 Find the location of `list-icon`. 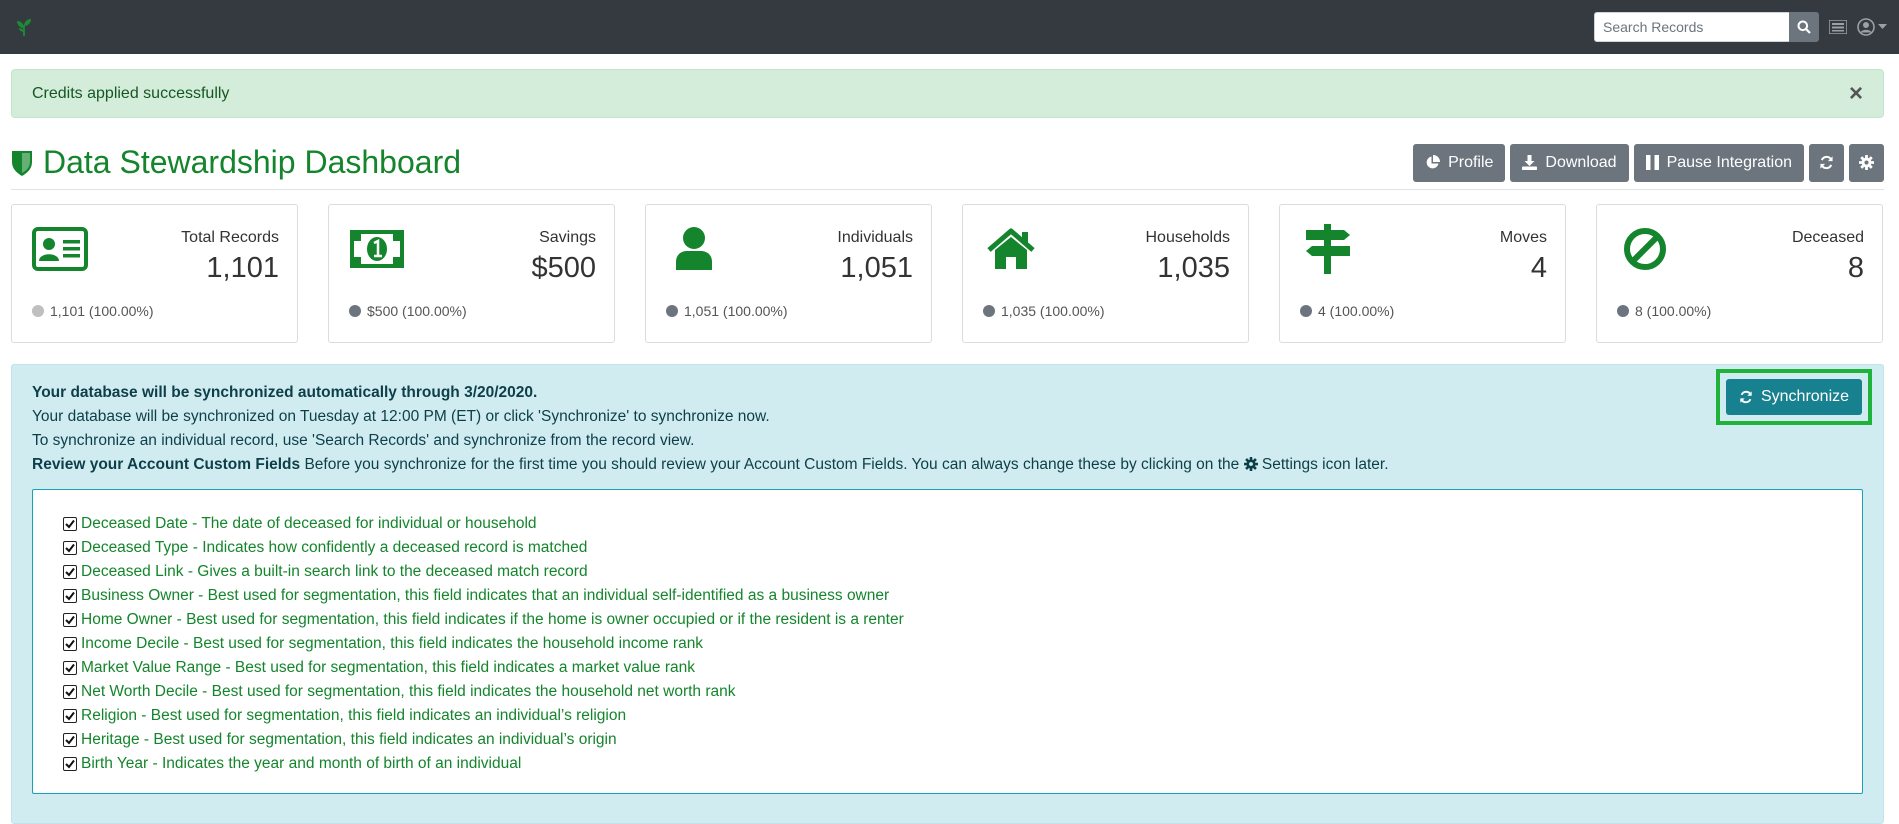

list-icon is located at coordinates (1838, 27).